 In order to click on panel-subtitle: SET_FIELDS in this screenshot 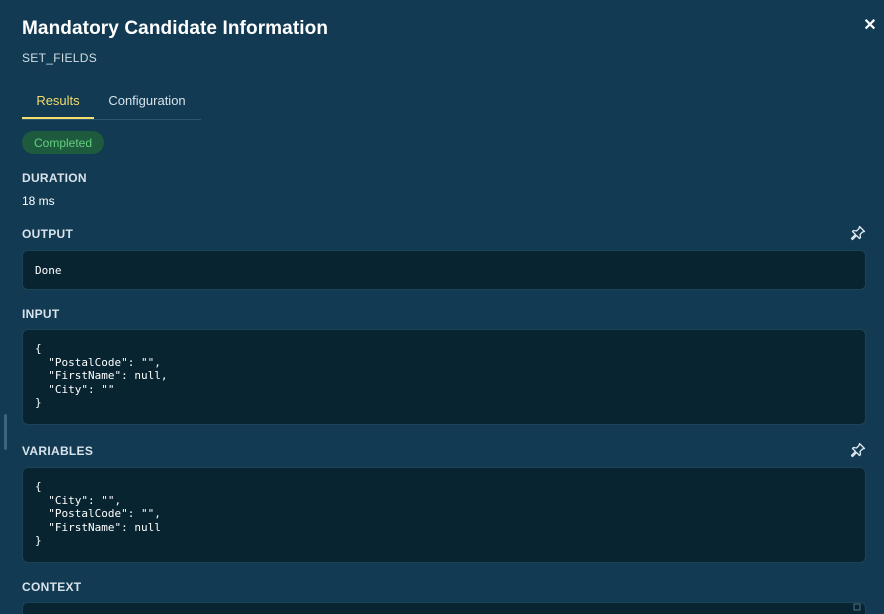, I will do `click(60, 58)`.